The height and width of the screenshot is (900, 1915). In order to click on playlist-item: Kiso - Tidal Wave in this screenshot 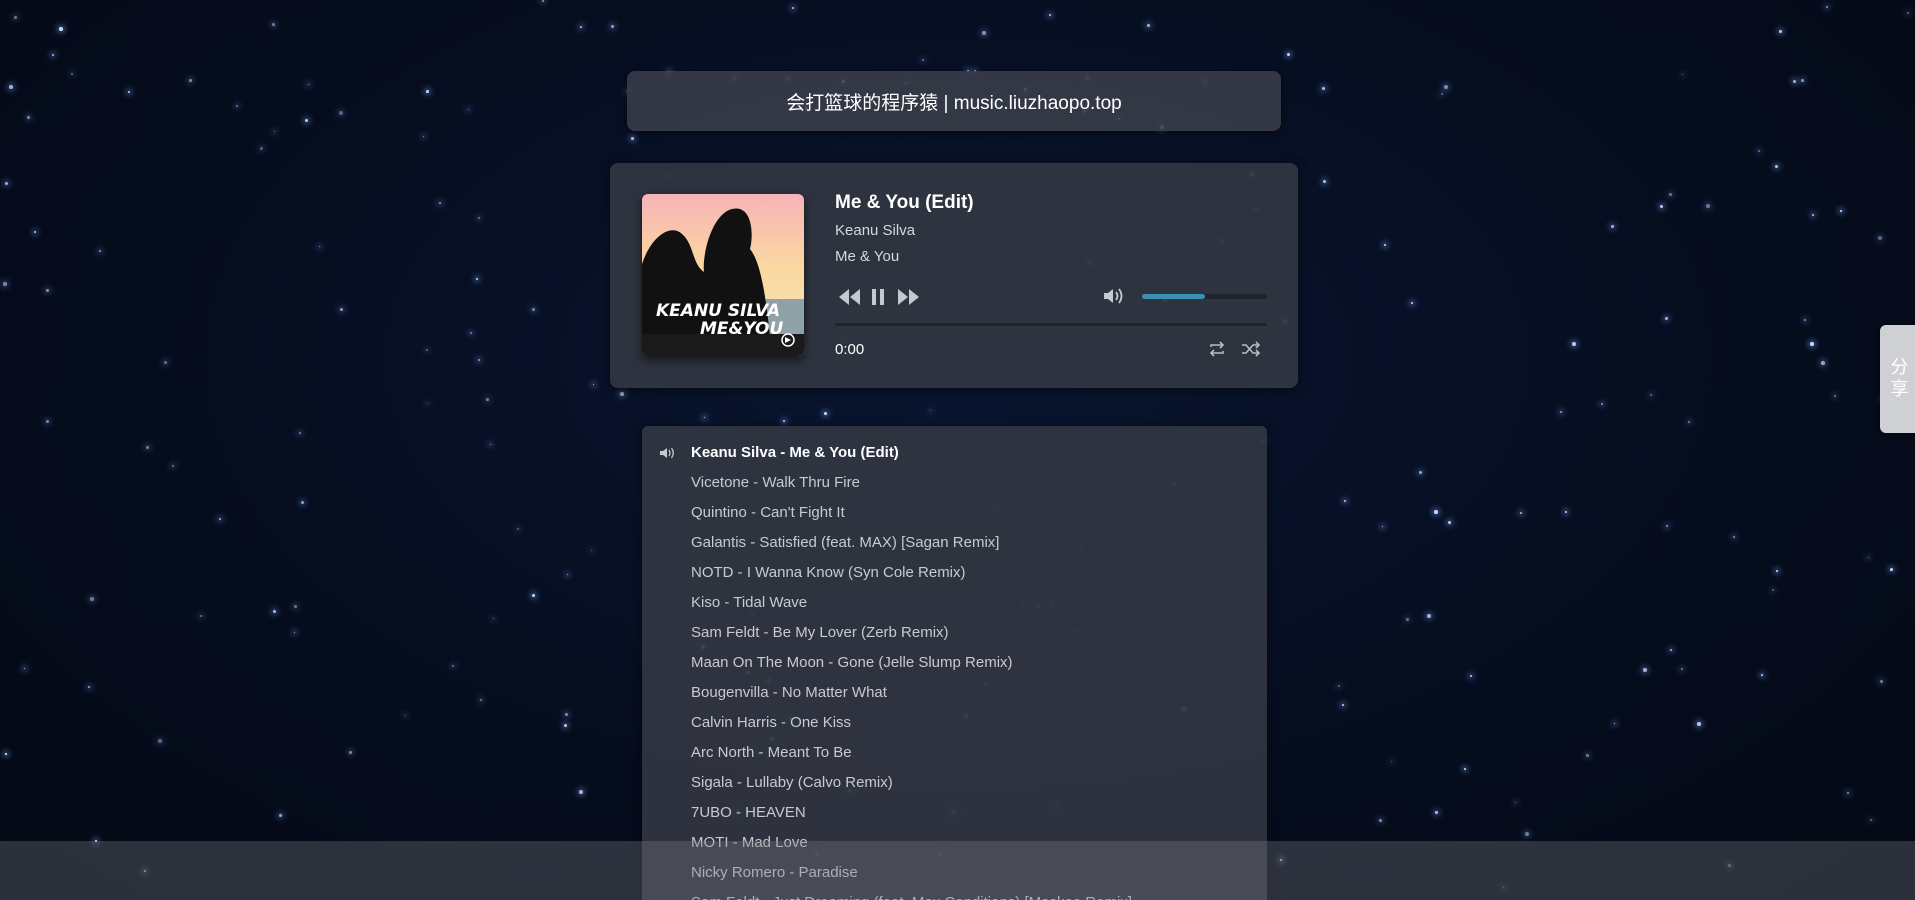, I will do `click(749, 602)`.